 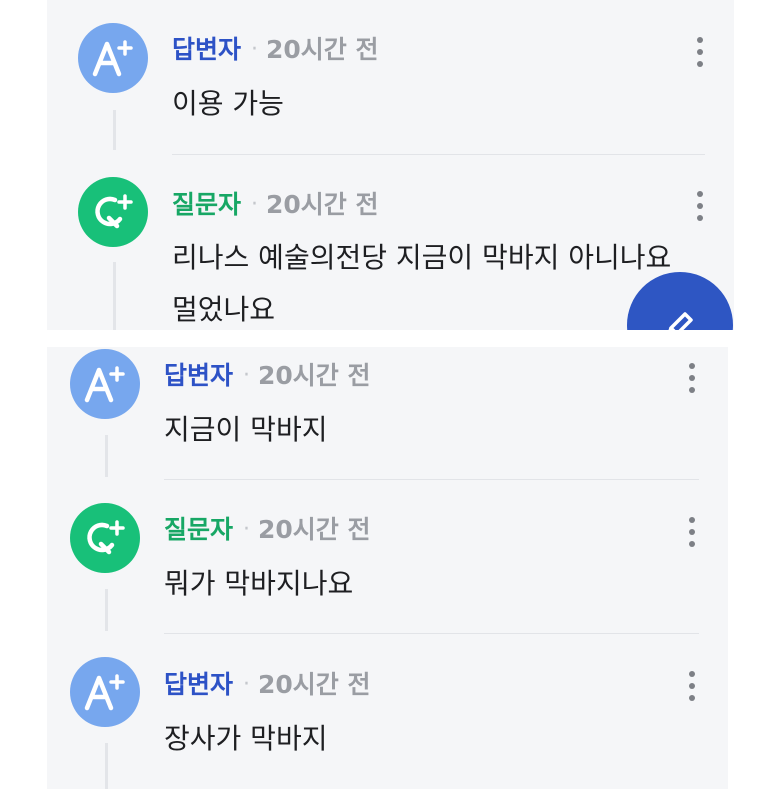 What do you see at coordinates (246, 738) in the screenshot?
I see `comment-text: 장사가 막바지` at bounding box center [246, 738].